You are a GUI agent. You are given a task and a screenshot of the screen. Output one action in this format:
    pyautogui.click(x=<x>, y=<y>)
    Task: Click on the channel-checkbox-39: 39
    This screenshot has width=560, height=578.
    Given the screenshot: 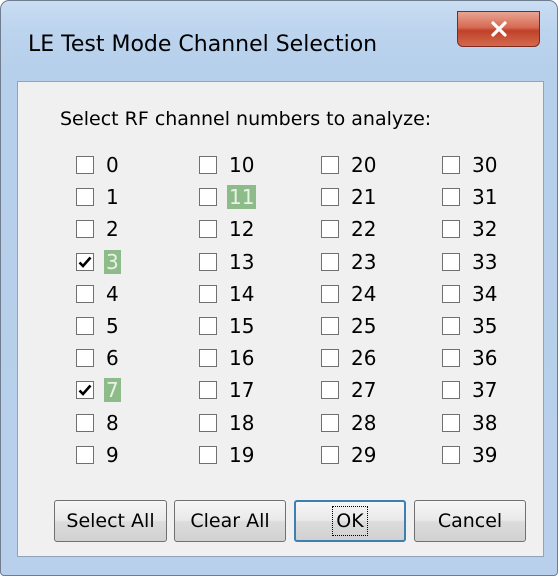 What is the action you would take?
    pyautogui.click(x=470, y=455)
    